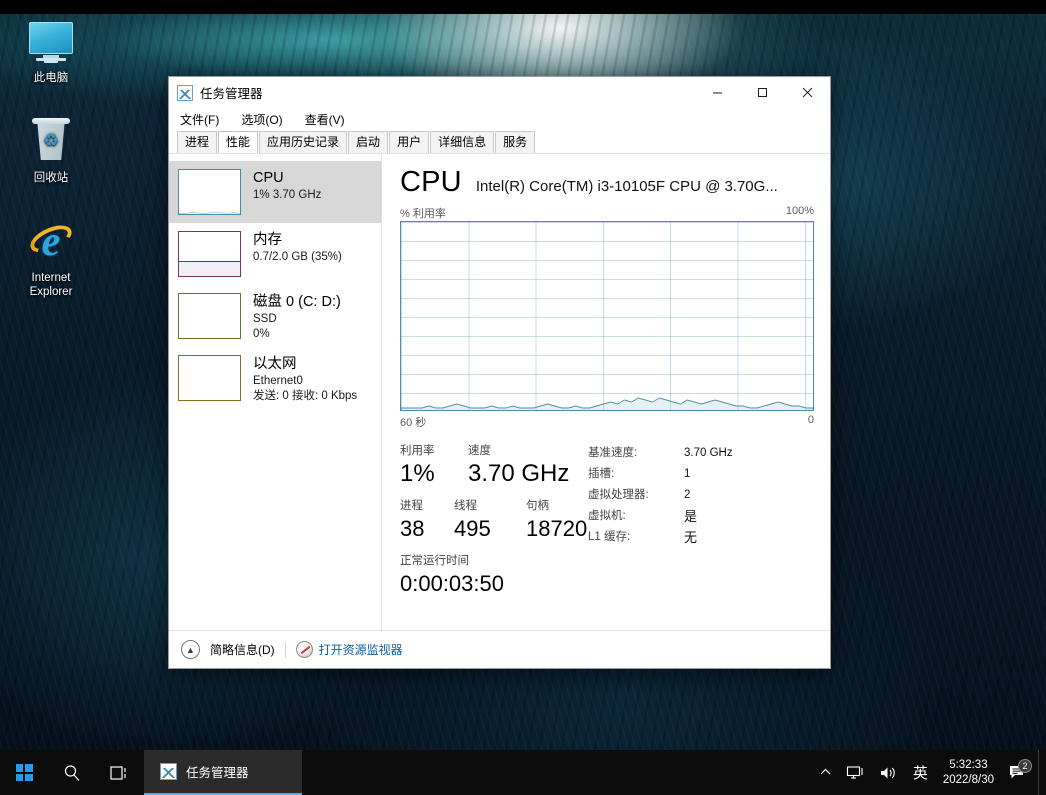 The width and height of the screenshot is (1046, 795). I want to click on fewer-details-button: 简略信息(D), so click(242, 649).